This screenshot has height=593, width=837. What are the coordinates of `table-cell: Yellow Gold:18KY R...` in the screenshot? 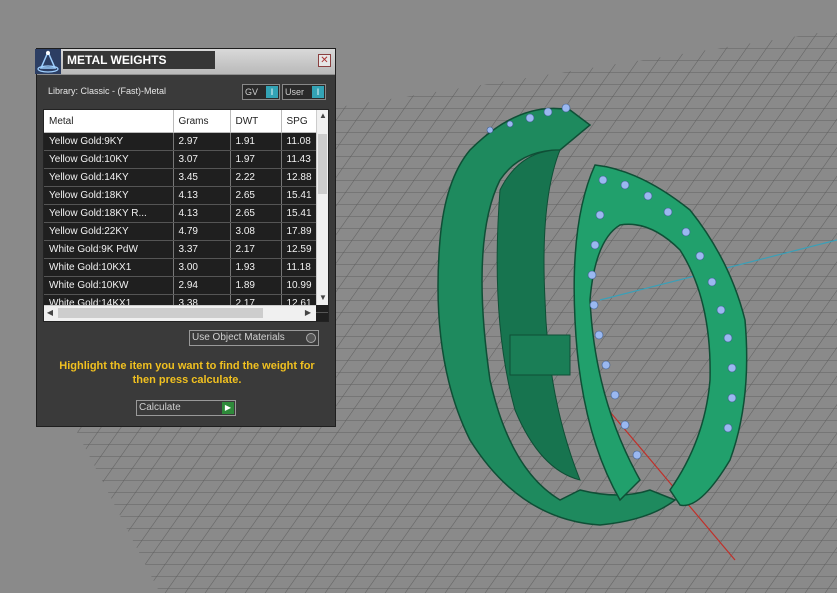 It's located at (109, 213).